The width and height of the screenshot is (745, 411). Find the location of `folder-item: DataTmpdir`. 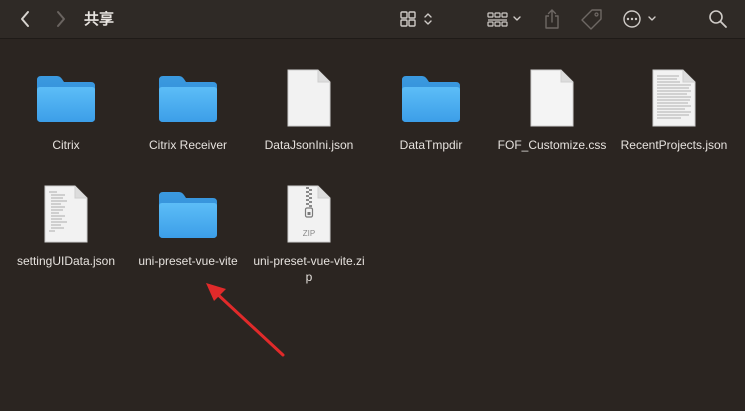

folder-item: DataTmpdir is located at coordinates (431, 109).